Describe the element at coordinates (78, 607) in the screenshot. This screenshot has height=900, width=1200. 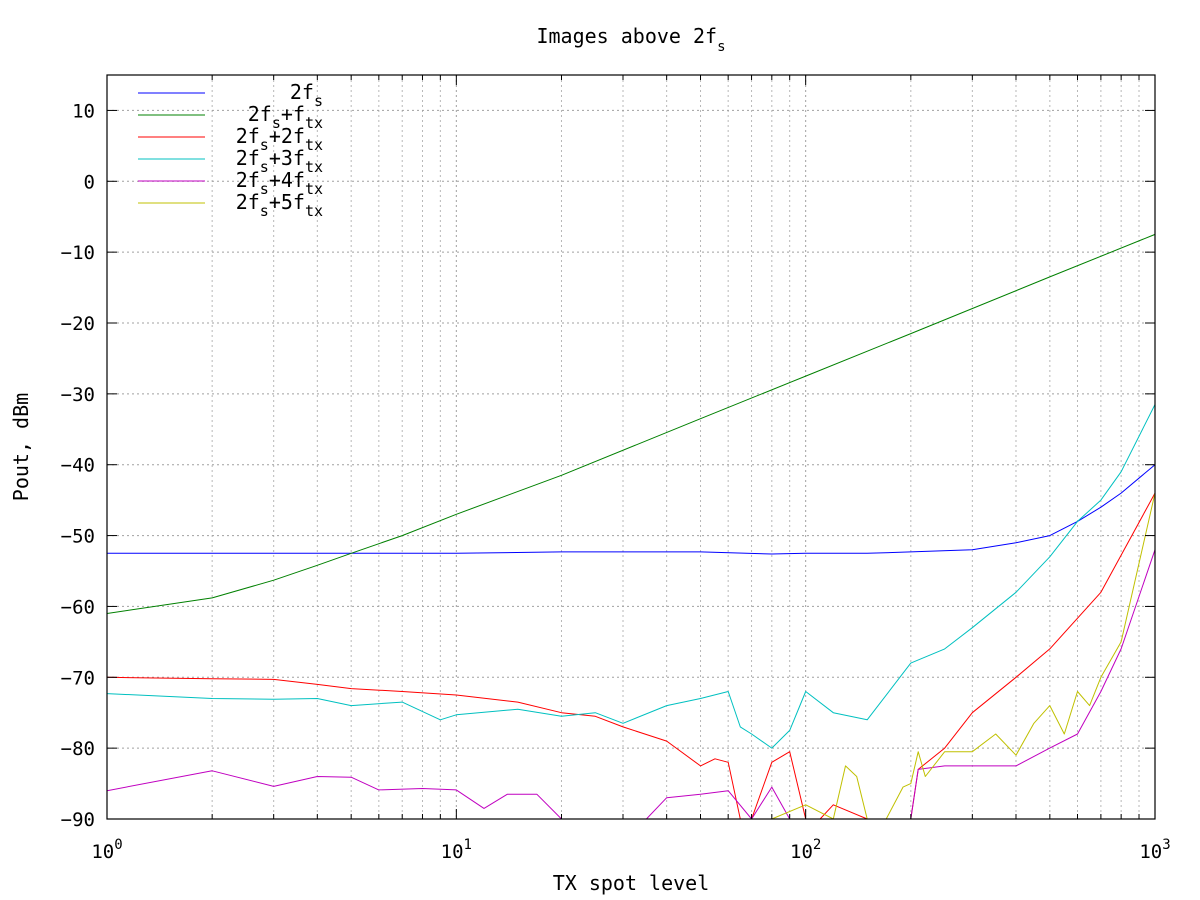
I see `y-tick-label: −60` at that location.